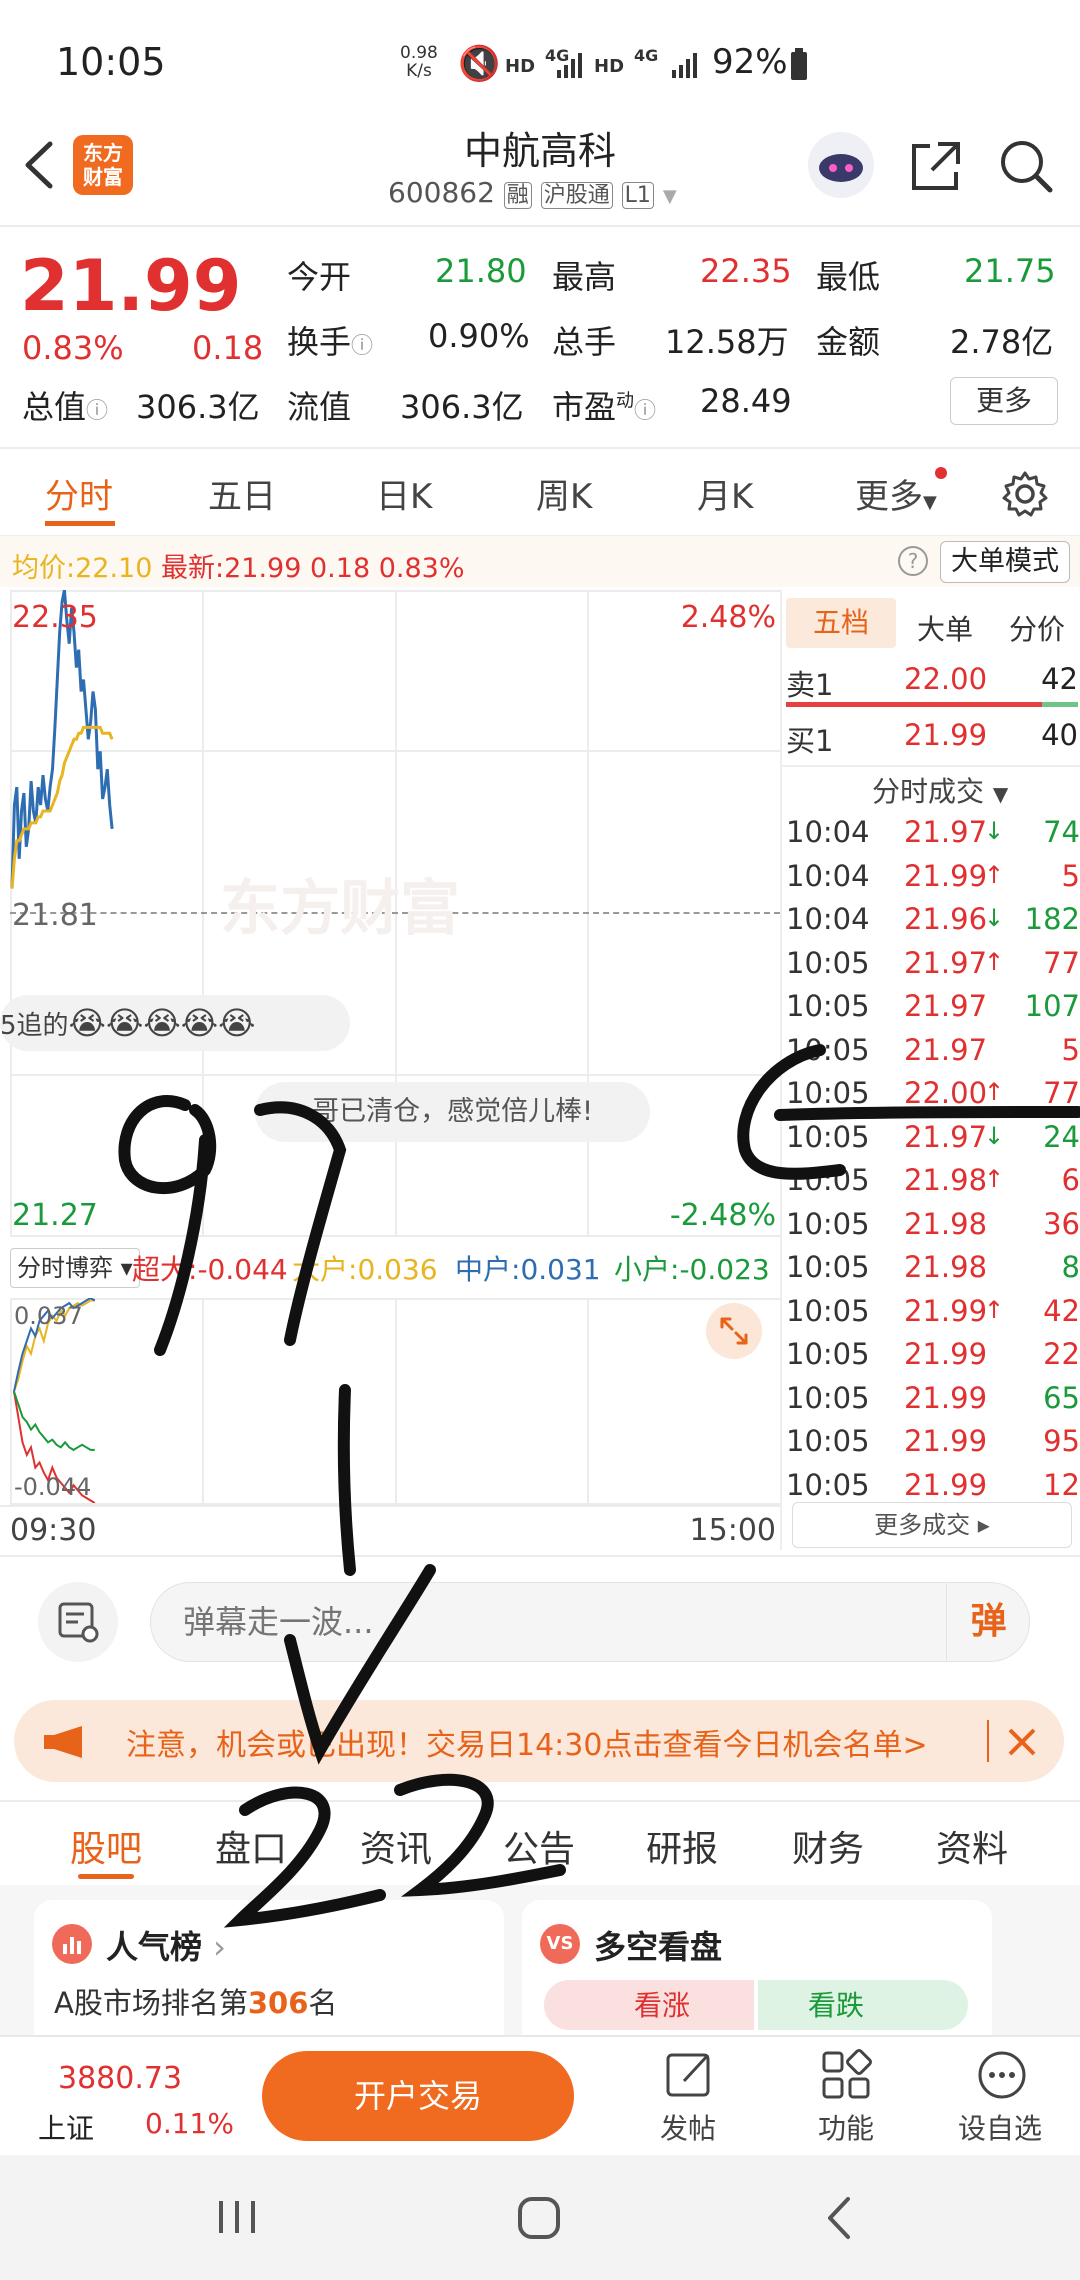 This screenshot has width=1080, height=2280. I want to click on index-percent: 0.11%, so click(189, 2123).